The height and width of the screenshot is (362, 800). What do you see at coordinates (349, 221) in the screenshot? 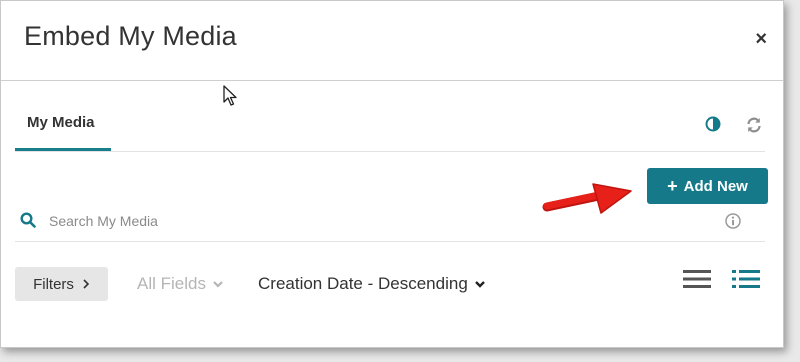
I see `search-input` at bounding box center [349, 221].